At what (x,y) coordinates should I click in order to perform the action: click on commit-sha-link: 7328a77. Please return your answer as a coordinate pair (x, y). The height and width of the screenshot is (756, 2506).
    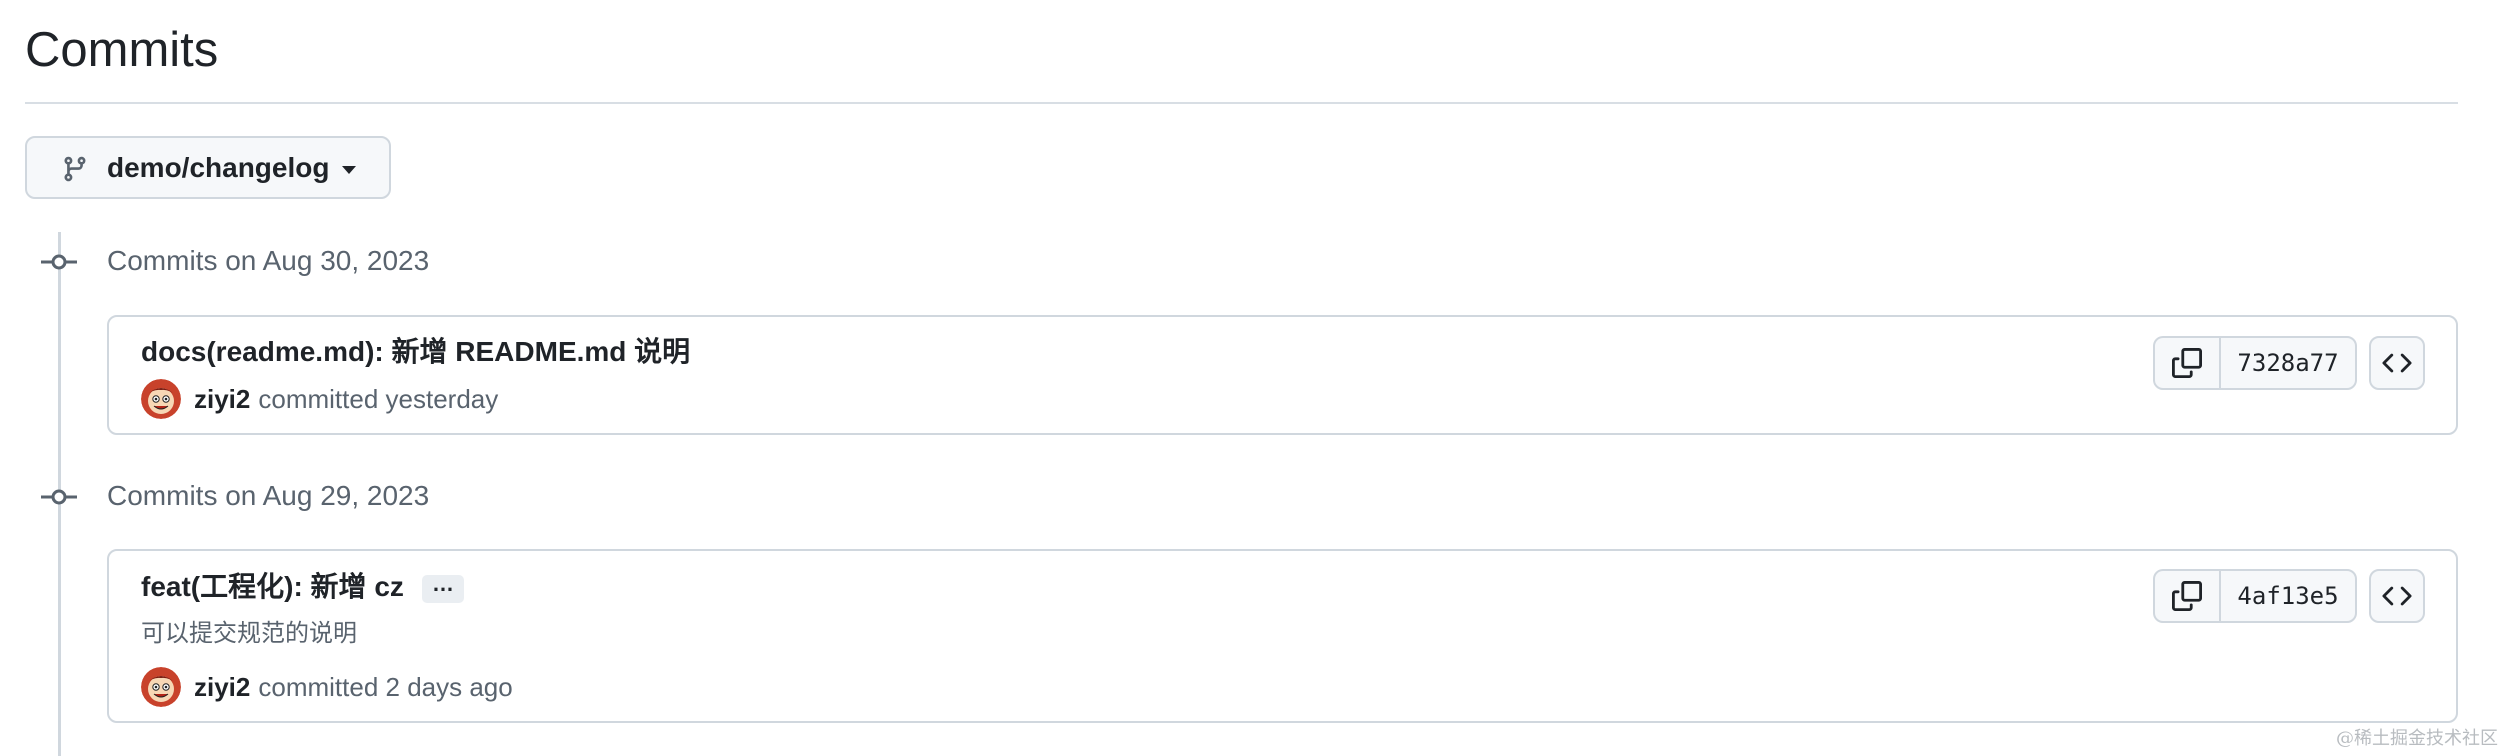
    Looking at the image, I should click on (2288, 363).